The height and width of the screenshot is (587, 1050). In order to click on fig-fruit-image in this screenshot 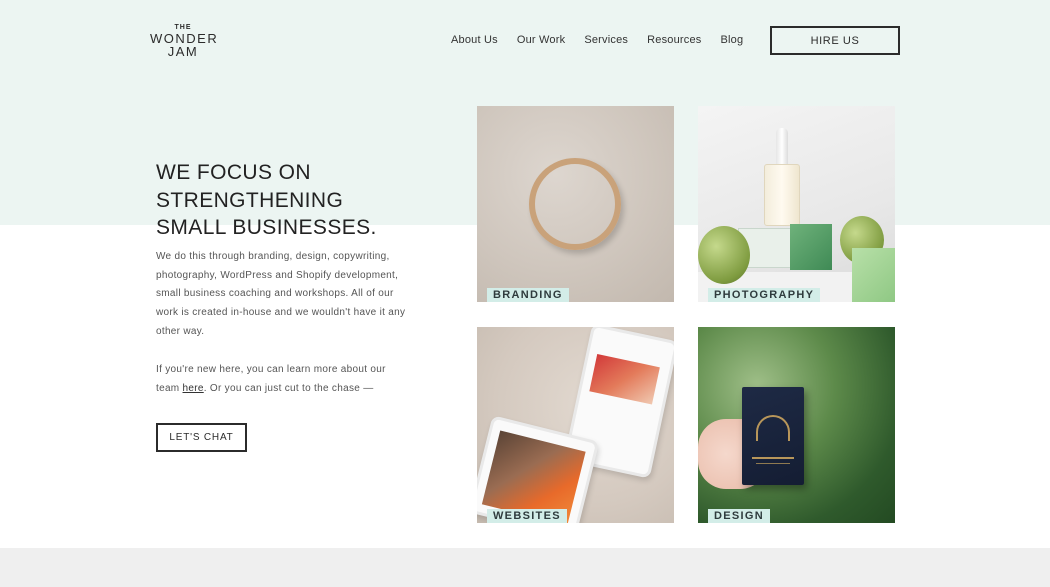, I will do `click(724, 255)`.